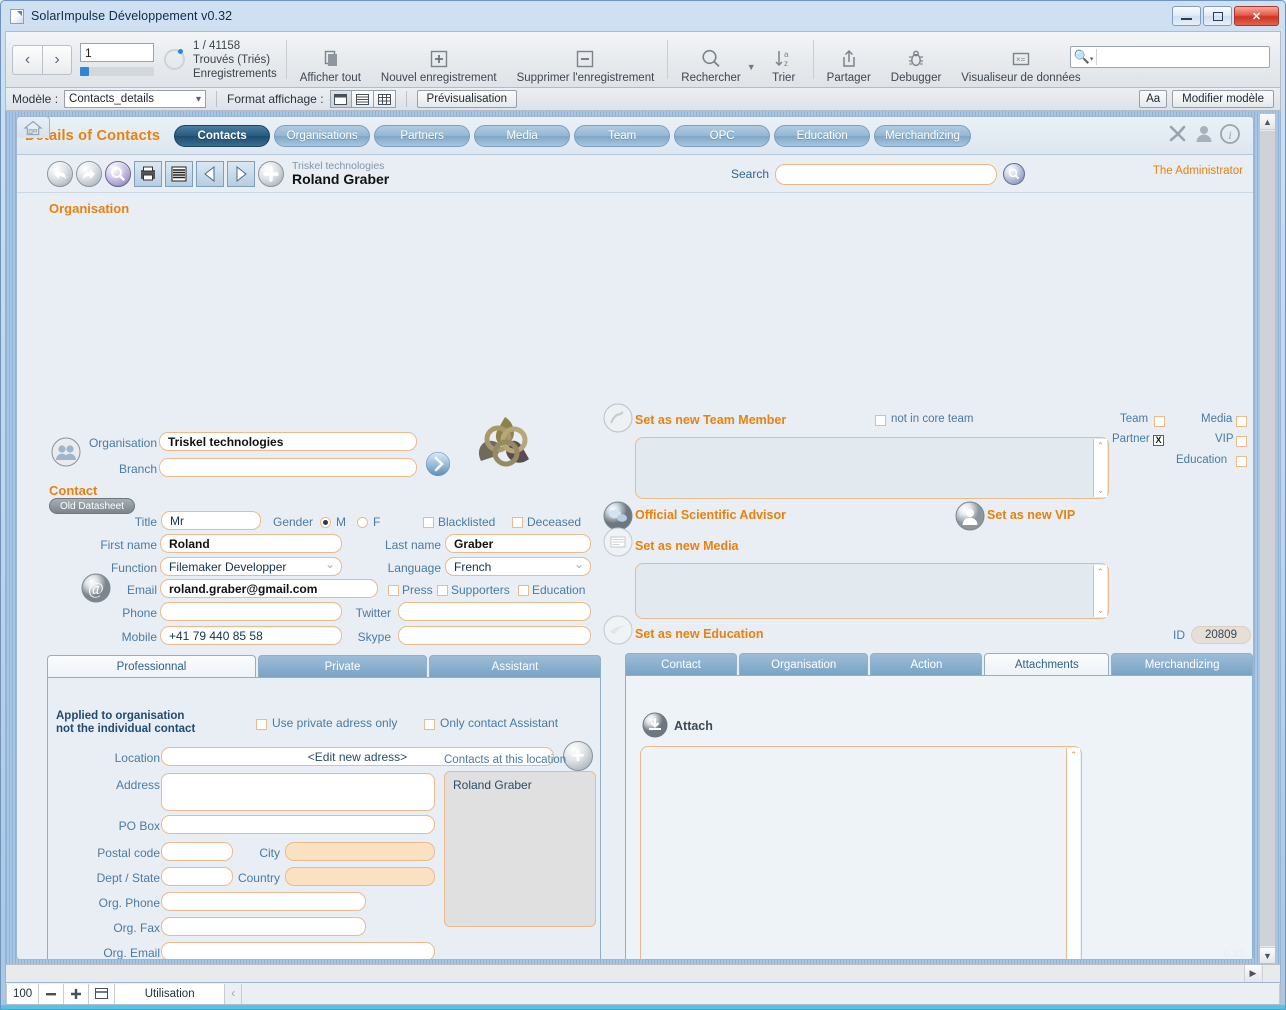 The height and width of the screenshot is (1010, 1286). Describe the element at coordinates (517, 522) in the screenshot. I see `deceased-checkbox` at that location.